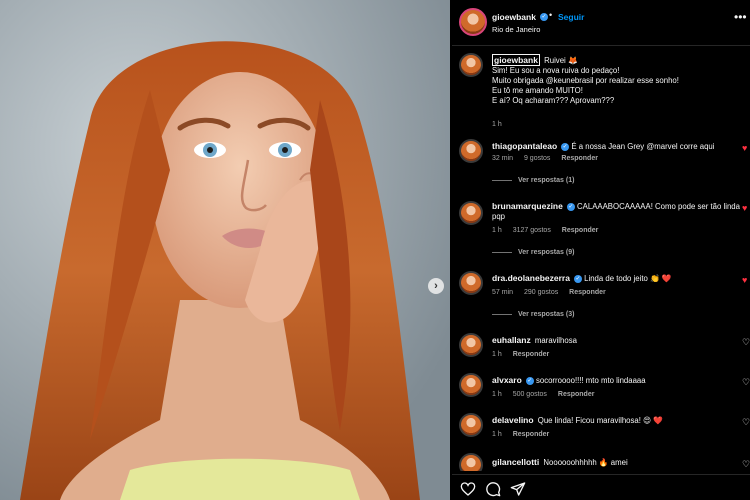  I want to click on comment-likes: 9 gostos, so click(537, 158).